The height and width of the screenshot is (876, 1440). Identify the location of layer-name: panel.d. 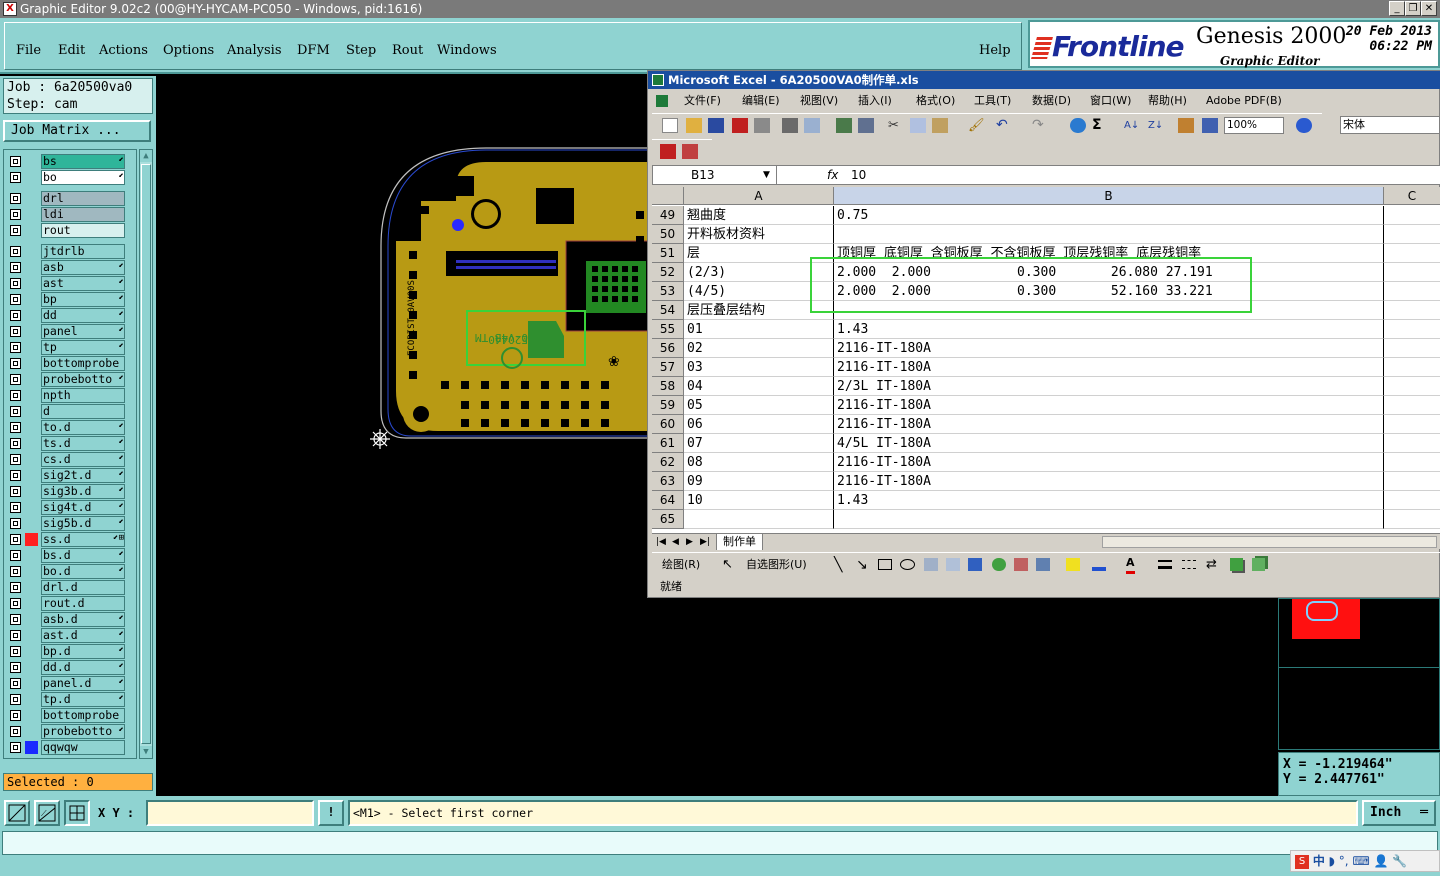
(83, 683).